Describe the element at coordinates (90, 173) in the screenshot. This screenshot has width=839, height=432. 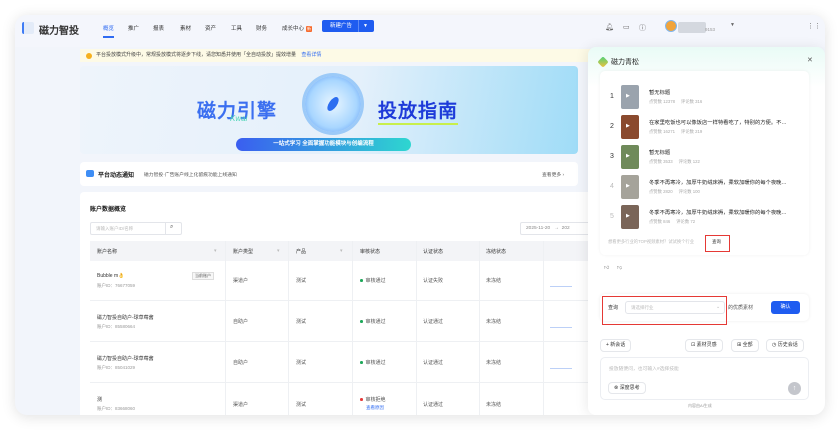
I see `megaphone-icon` at that location.